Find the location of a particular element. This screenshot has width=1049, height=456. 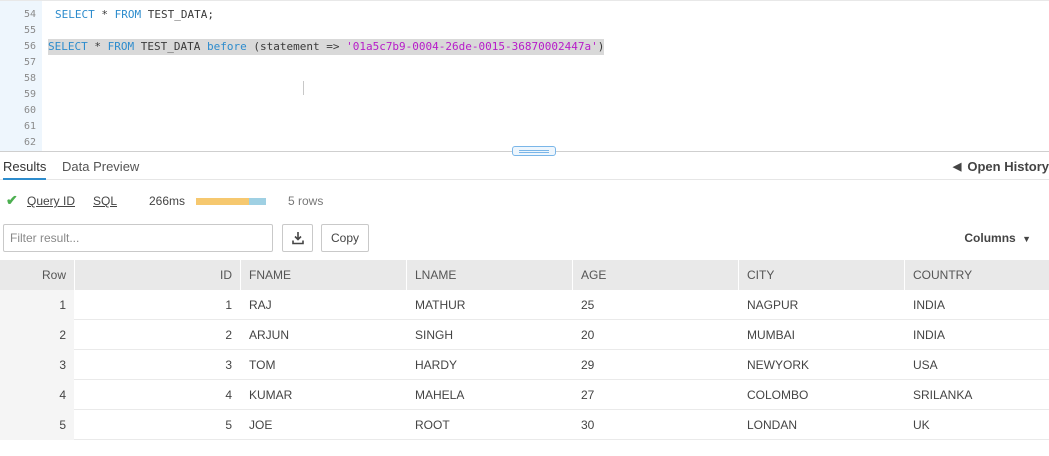

cell-row: 5 is located at coordinates (33, 425).